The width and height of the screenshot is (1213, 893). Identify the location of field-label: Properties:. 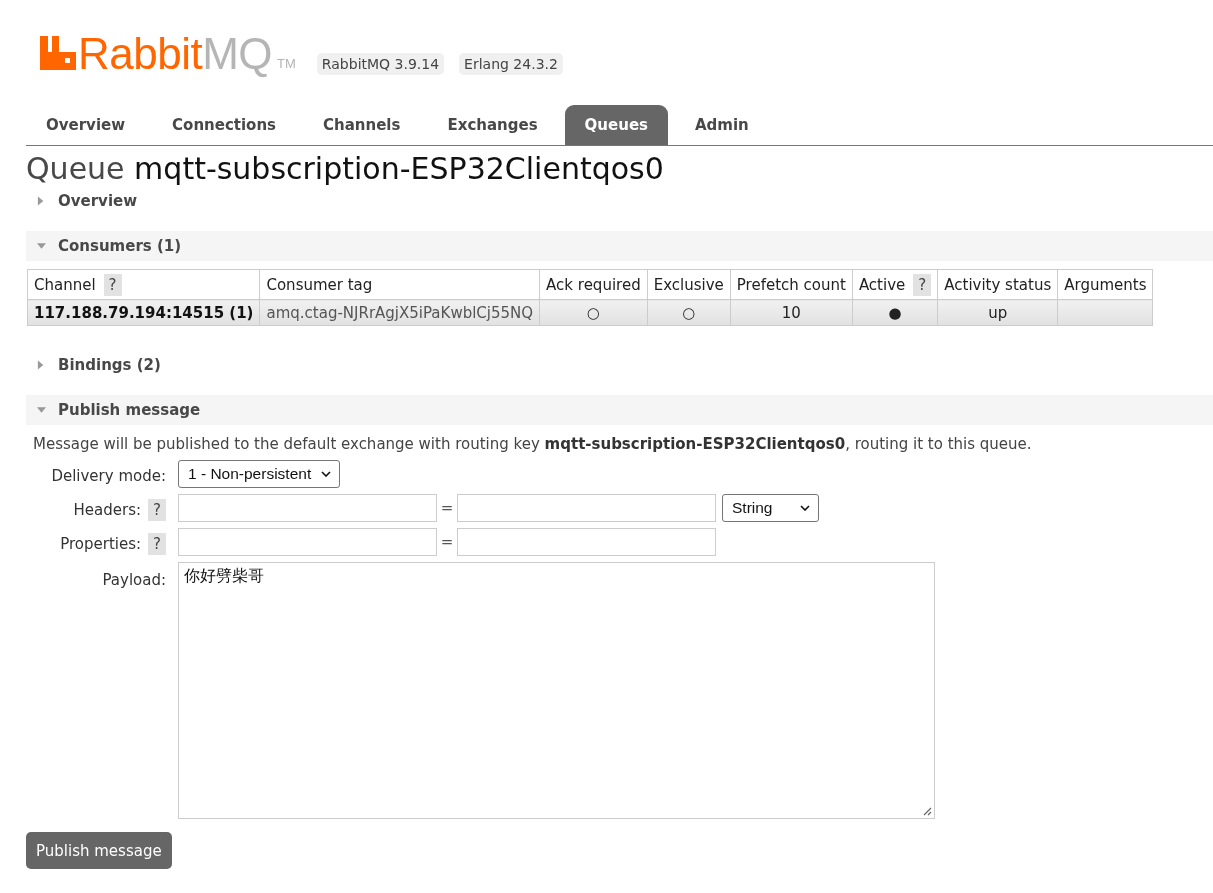
(101, 544).